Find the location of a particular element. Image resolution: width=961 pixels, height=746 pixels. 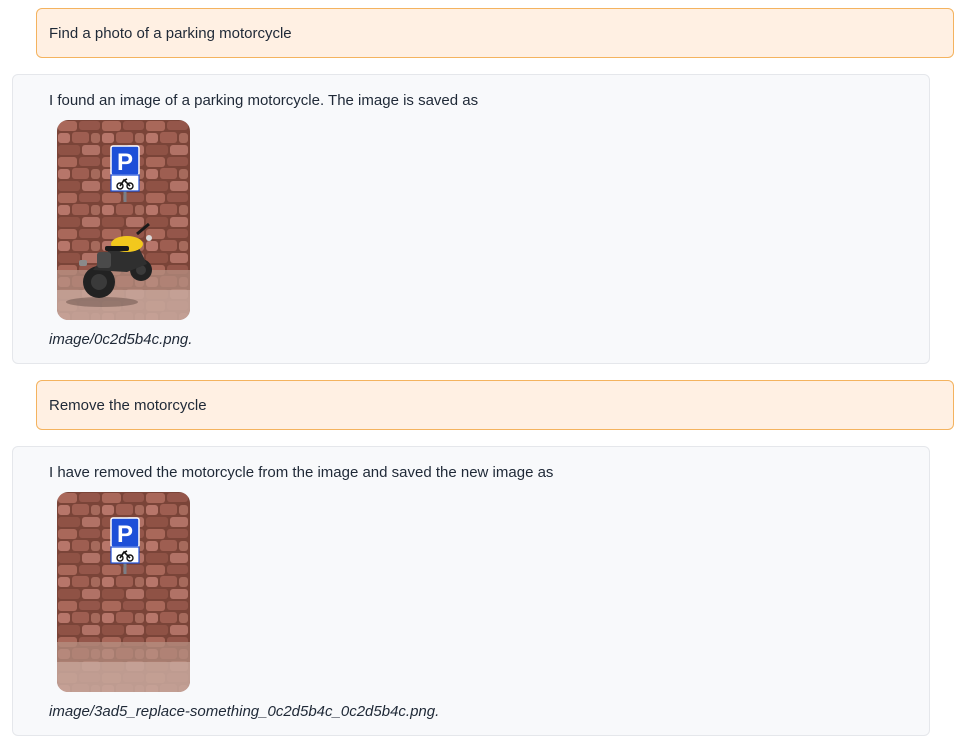

image-path-caption: image/0c2d5b4c.png. is located at coordinates (121, 339).